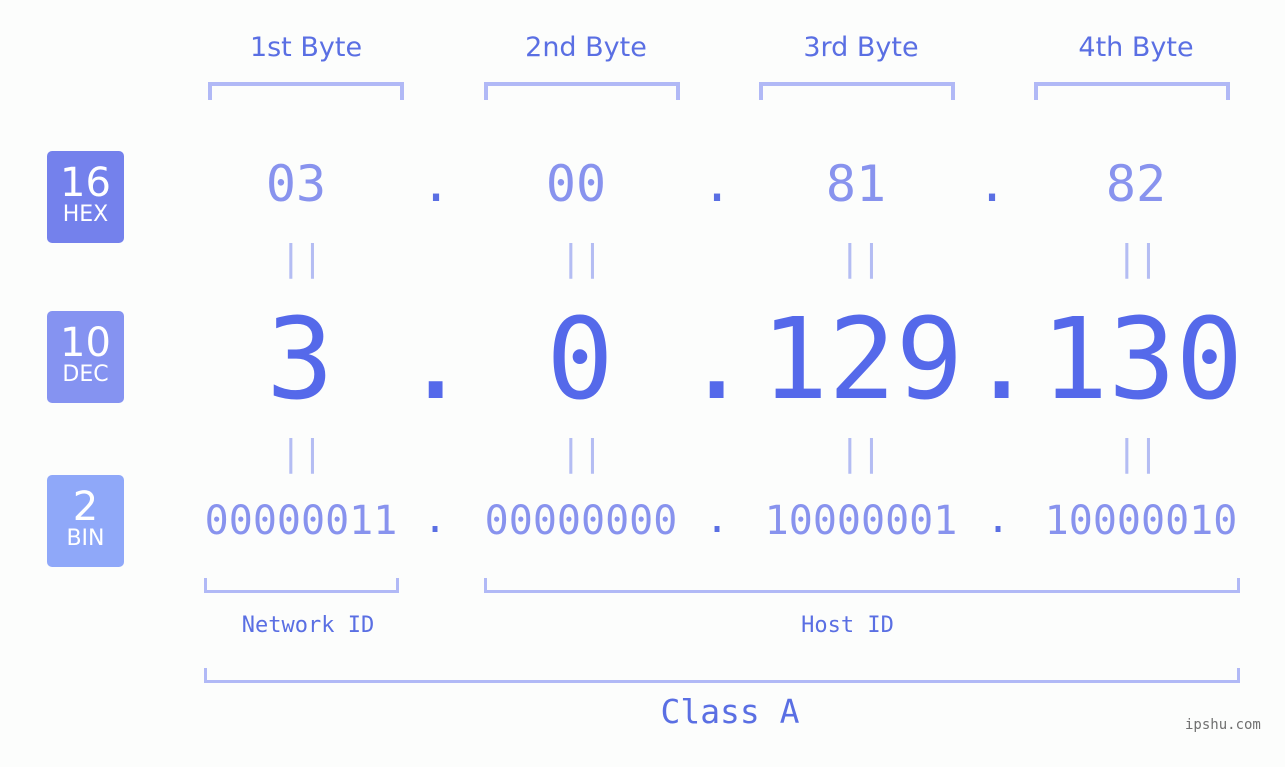 The height and width of the screenshot is (767, 1285). Describe the element at coordinates (1142, 360) in the screenshot. I see `dec-byte-4: 130` at that location.